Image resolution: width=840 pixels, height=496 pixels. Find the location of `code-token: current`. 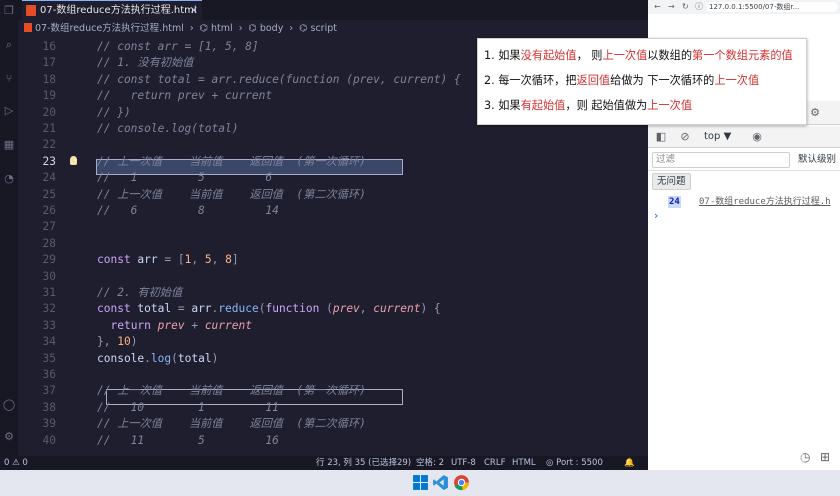

code-token: current is located at coordinates (397, 309).